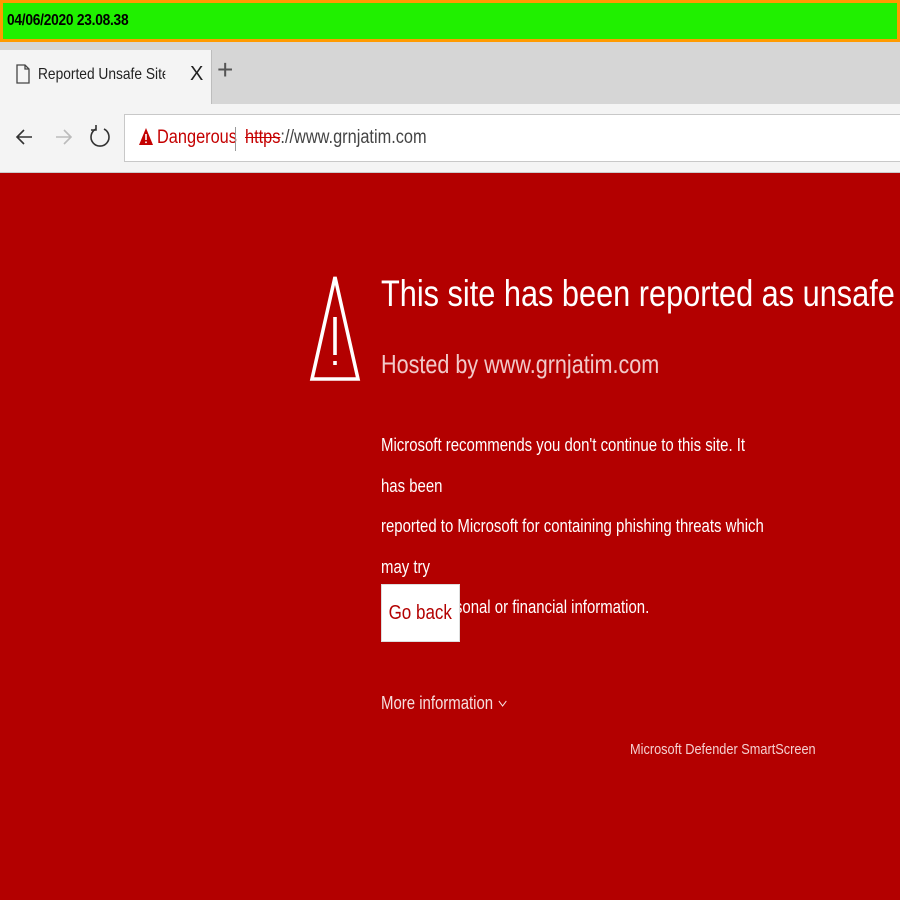 The image size is (900, 900). Describe the element at coordinates (502, 703) in the screenshot. I see `chevron-down-icon` at that location.